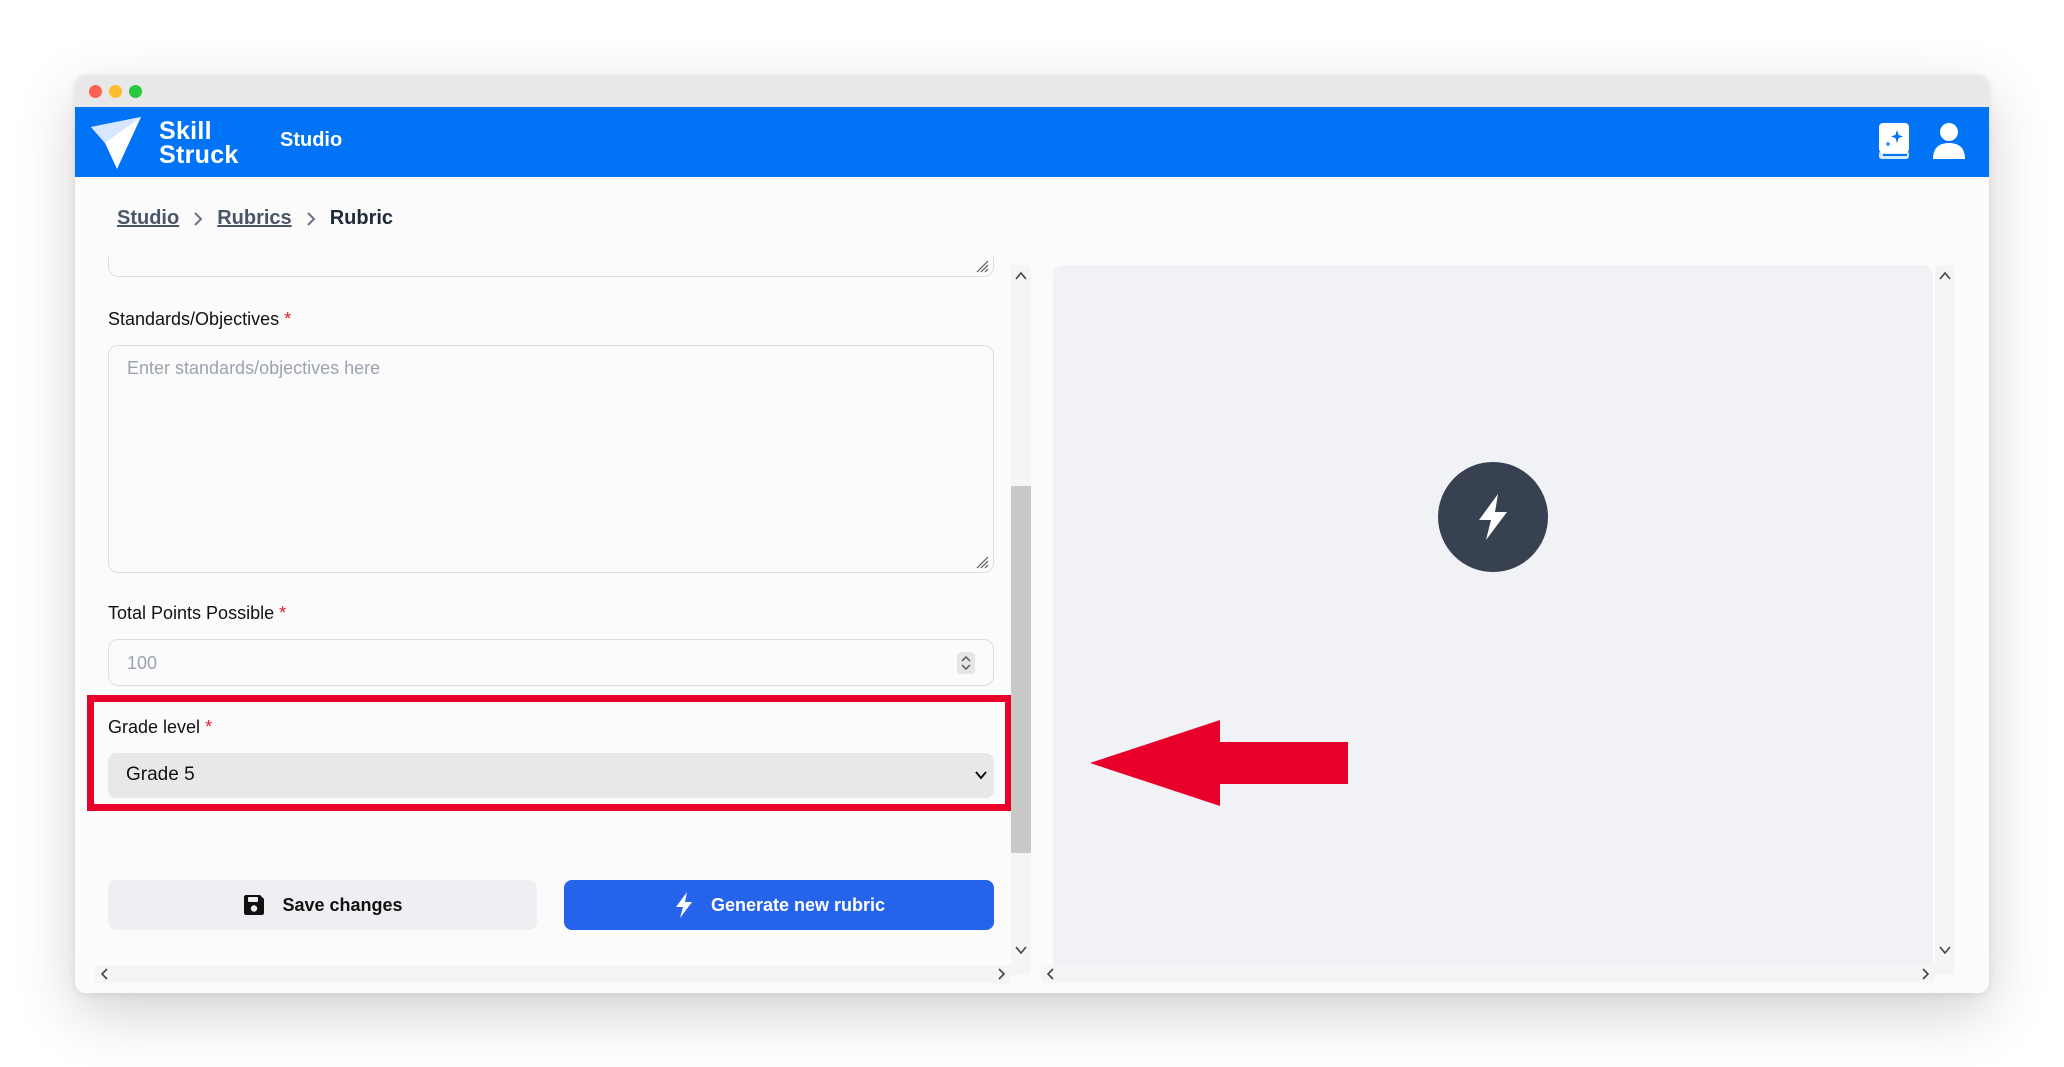  I want to click on standards-label-text: Standards/Objectives, so click(194, 319).